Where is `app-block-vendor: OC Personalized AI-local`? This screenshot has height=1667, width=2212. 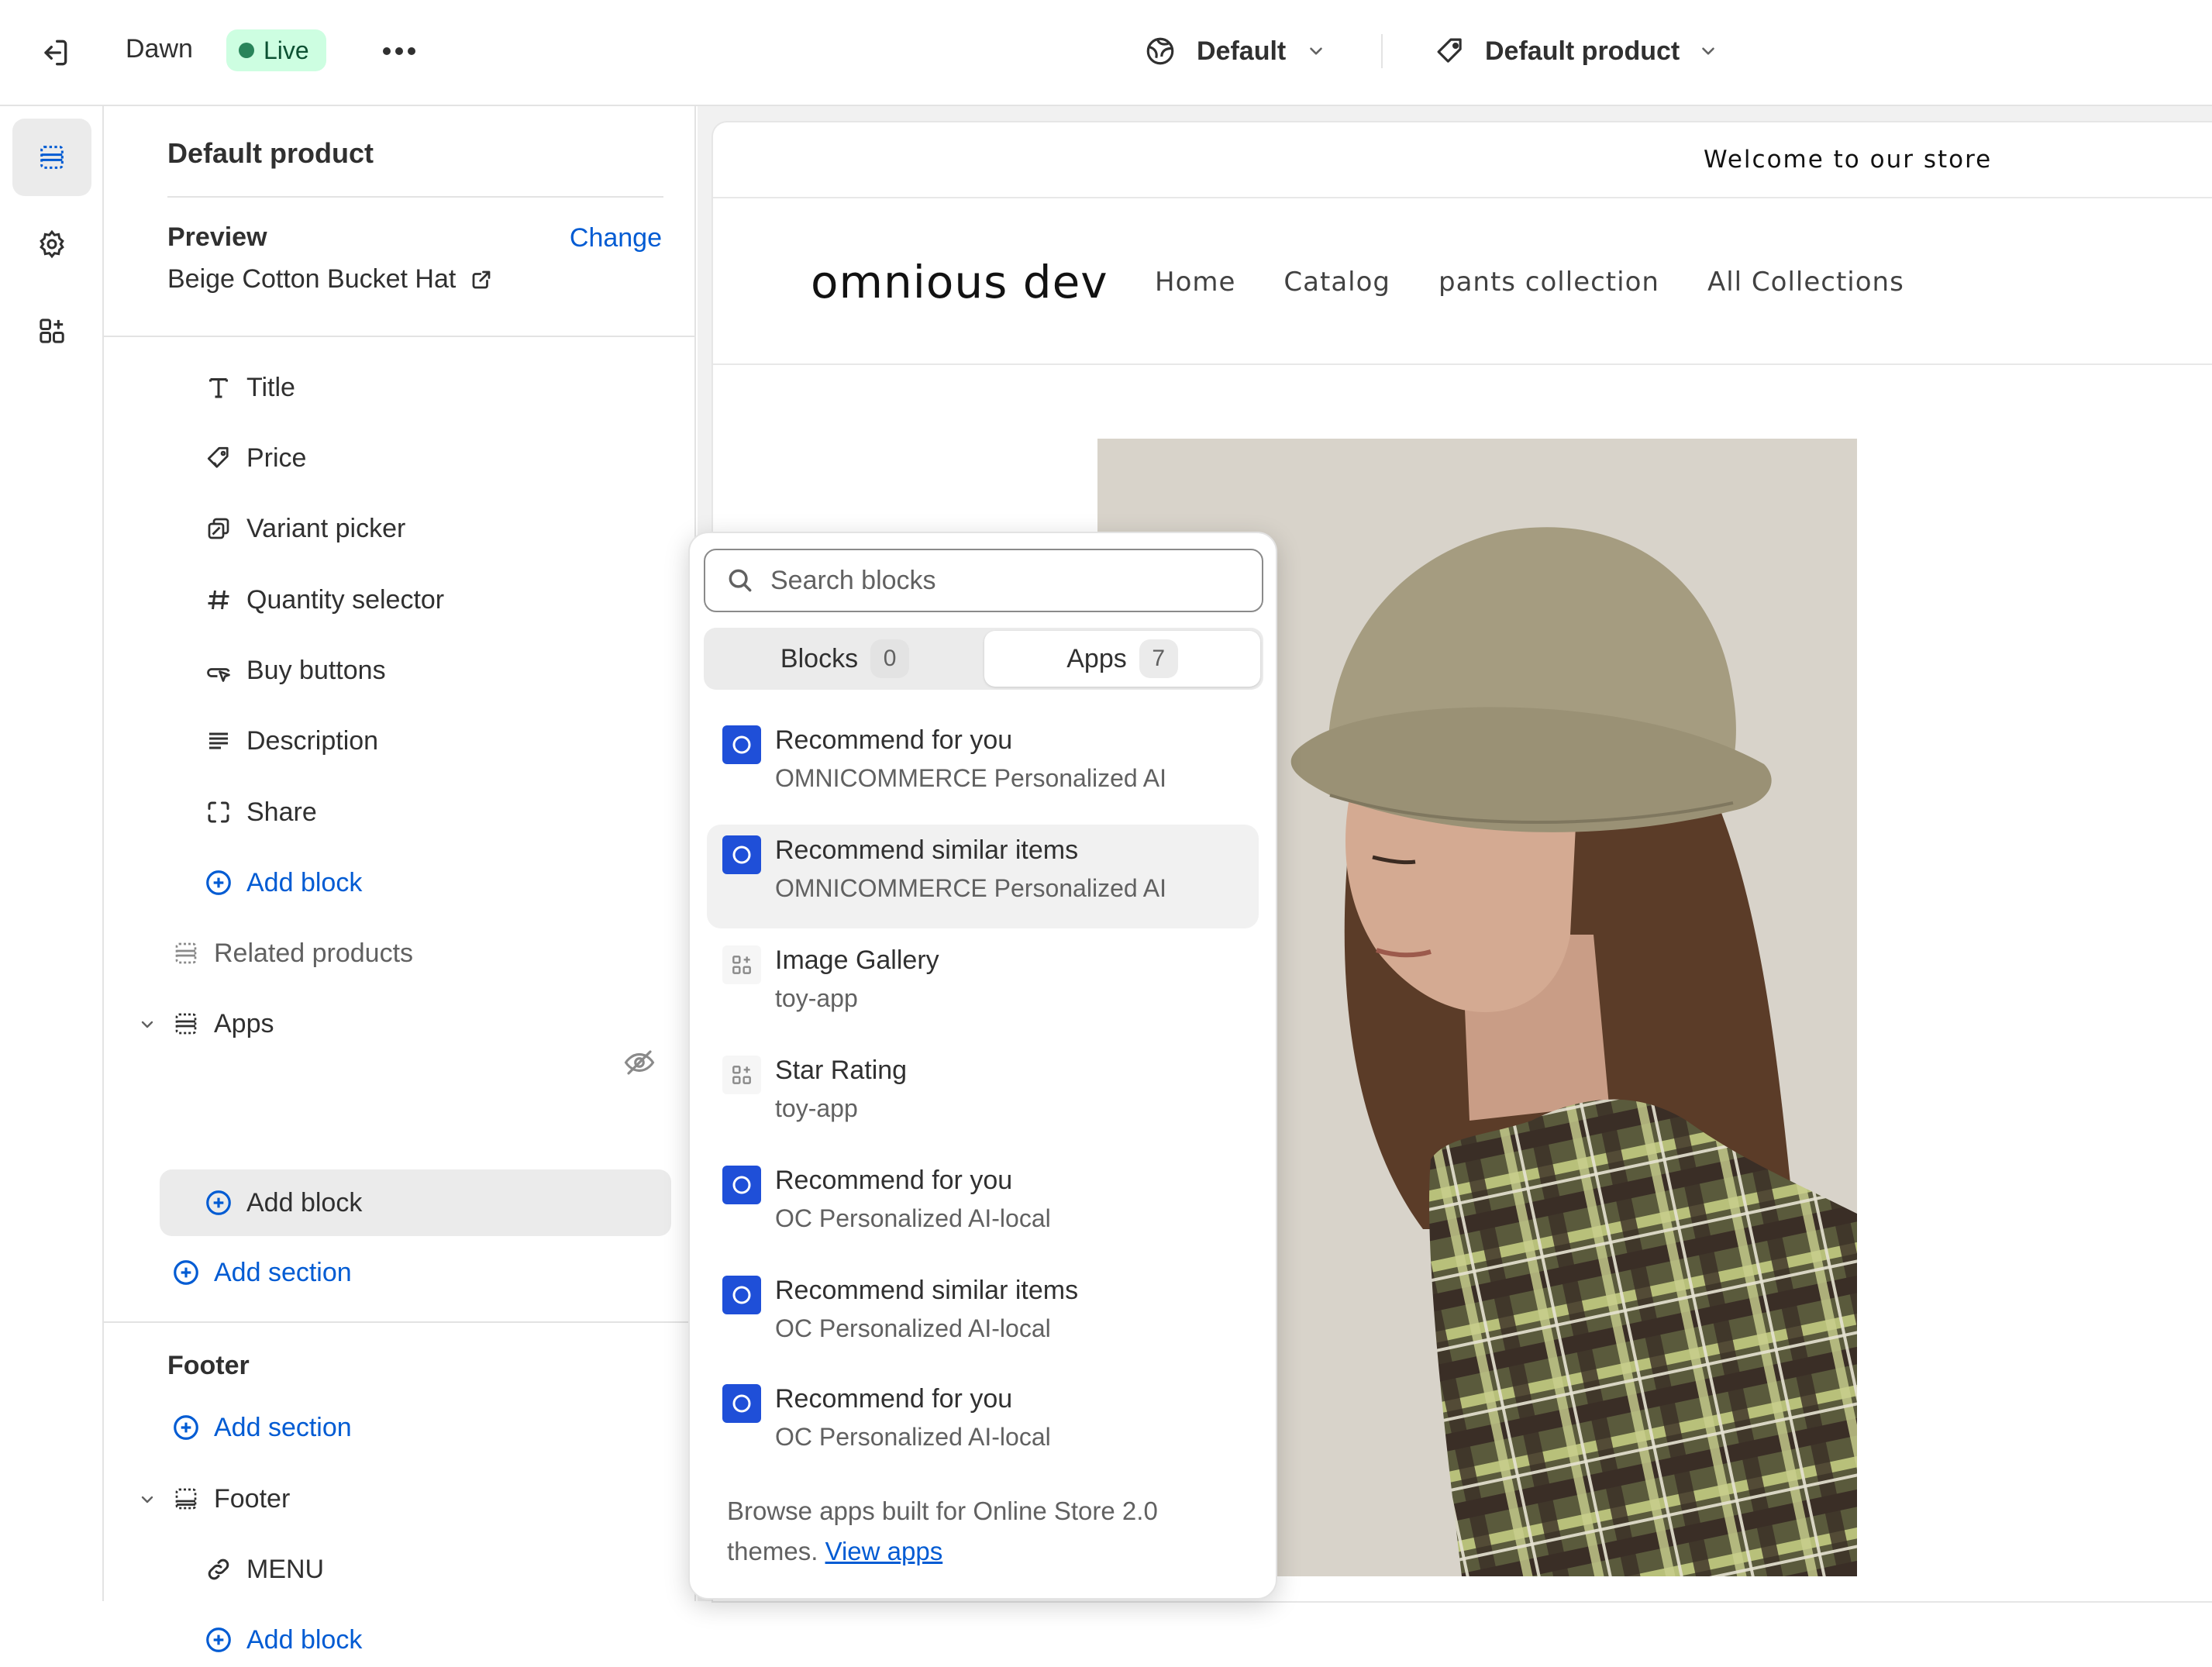
app-block-vendor: OC Personalized AI-local is located at coordinates (913, 1218).